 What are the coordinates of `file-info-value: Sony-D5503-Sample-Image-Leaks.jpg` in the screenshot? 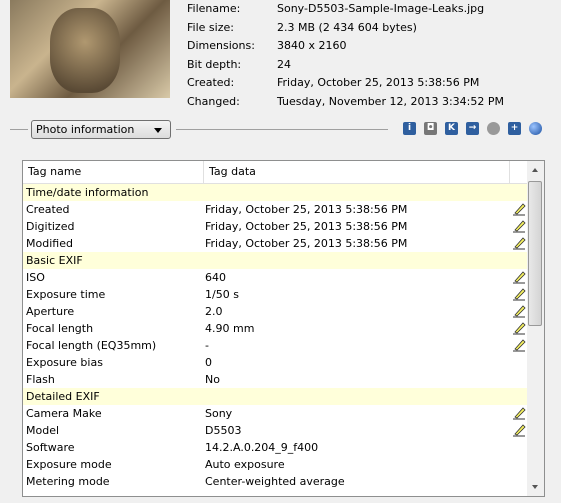 It's located at (381, 8).